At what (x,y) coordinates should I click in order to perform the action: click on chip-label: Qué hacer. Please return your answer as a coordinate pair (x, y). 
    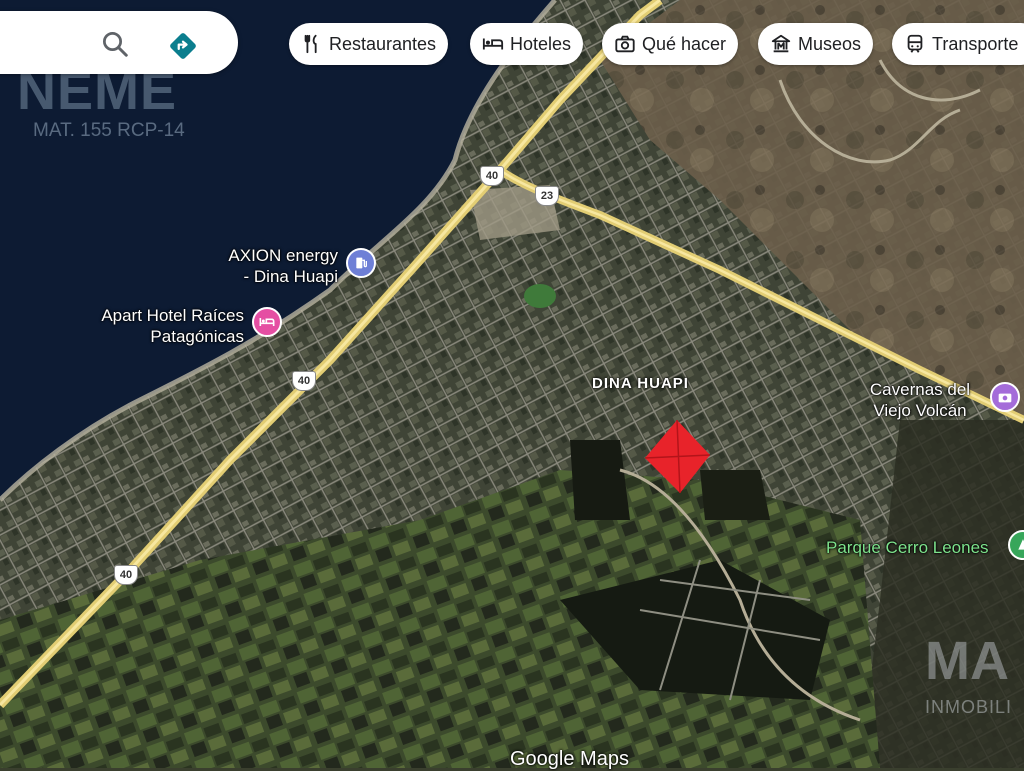
    Looking at the image, I should click on (684, 43).